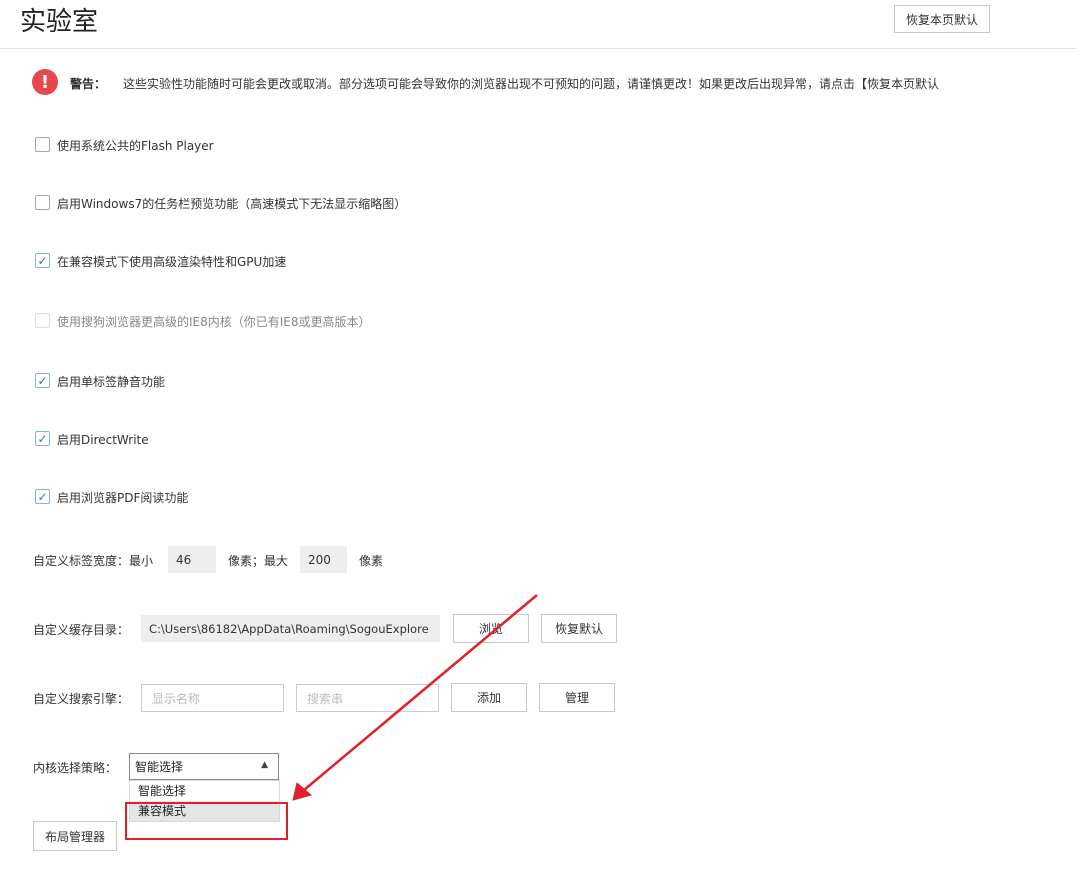 The height and width of the screenshot is (881, 1076). I want to click on annotation-arrow, so click(415, 697).